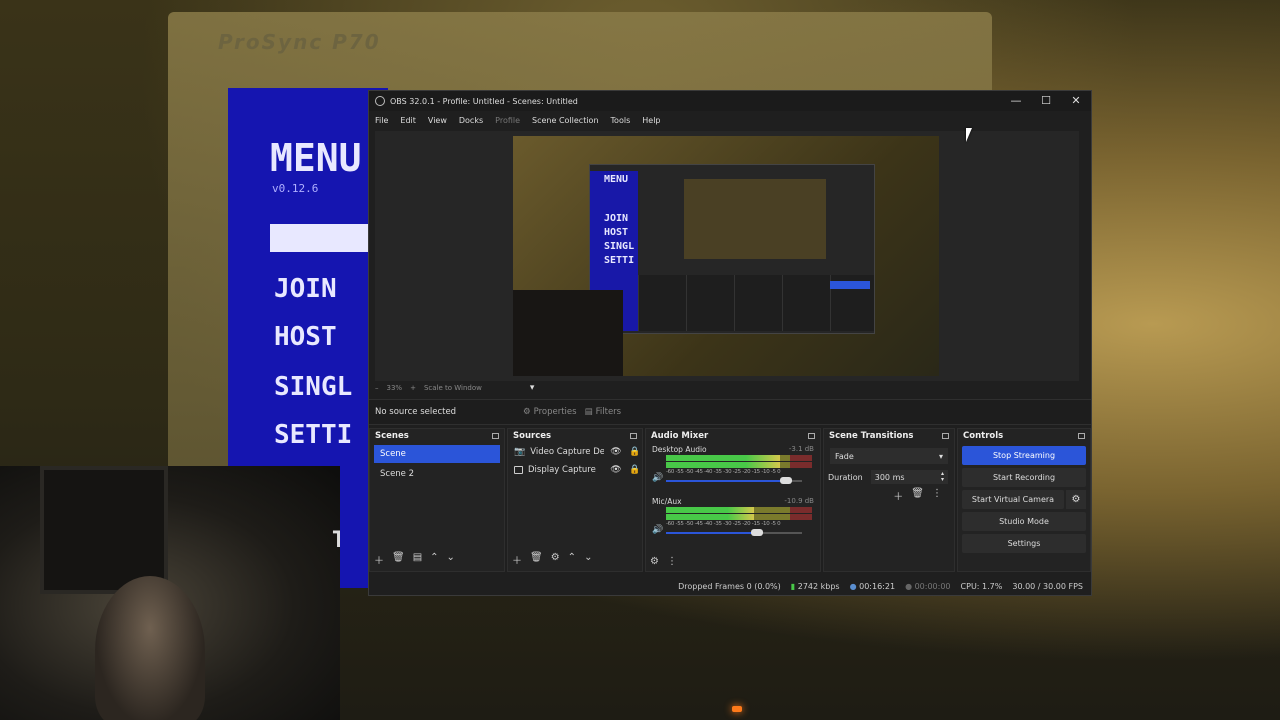 This screenshot has height=720, width=1280. What do you see at coordinates (408, 120) in the screenshot?
I see `menu-edit: Edit` at bounding box center [408, 120].